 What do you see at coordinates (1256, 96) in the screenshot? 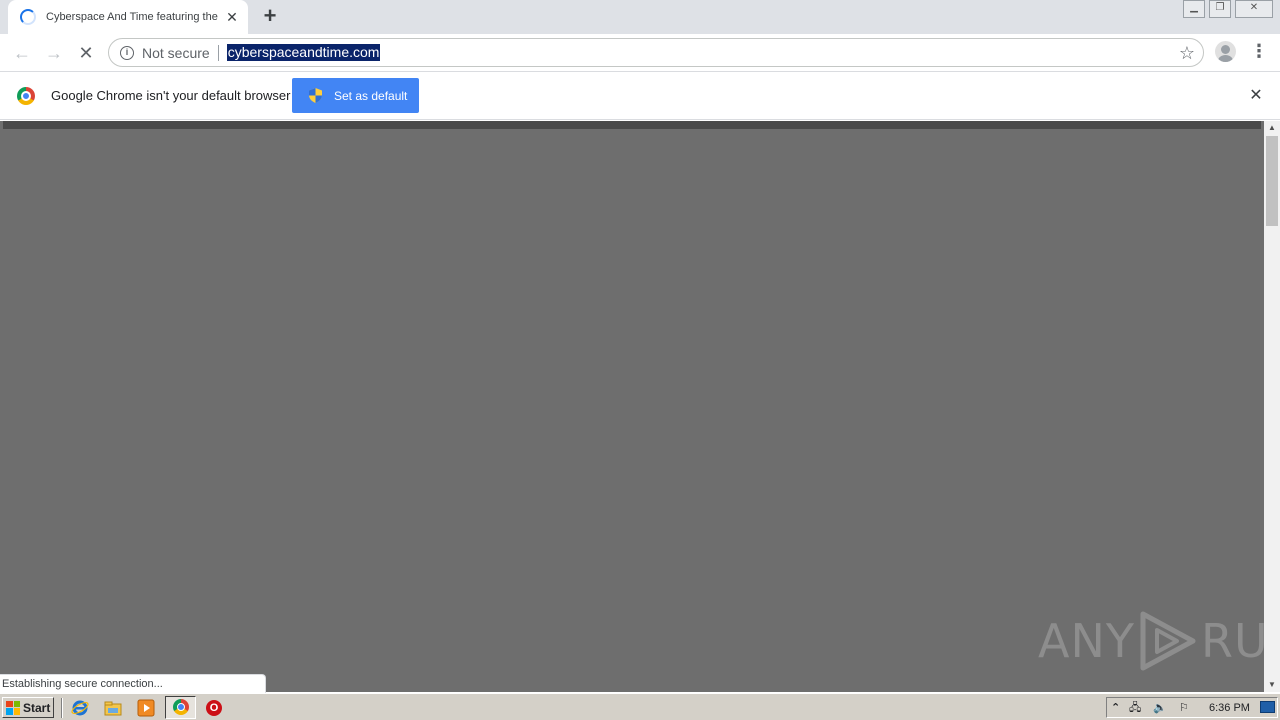
I see `infobar-close-icon: ✕` at bounding box center [1256, 96].